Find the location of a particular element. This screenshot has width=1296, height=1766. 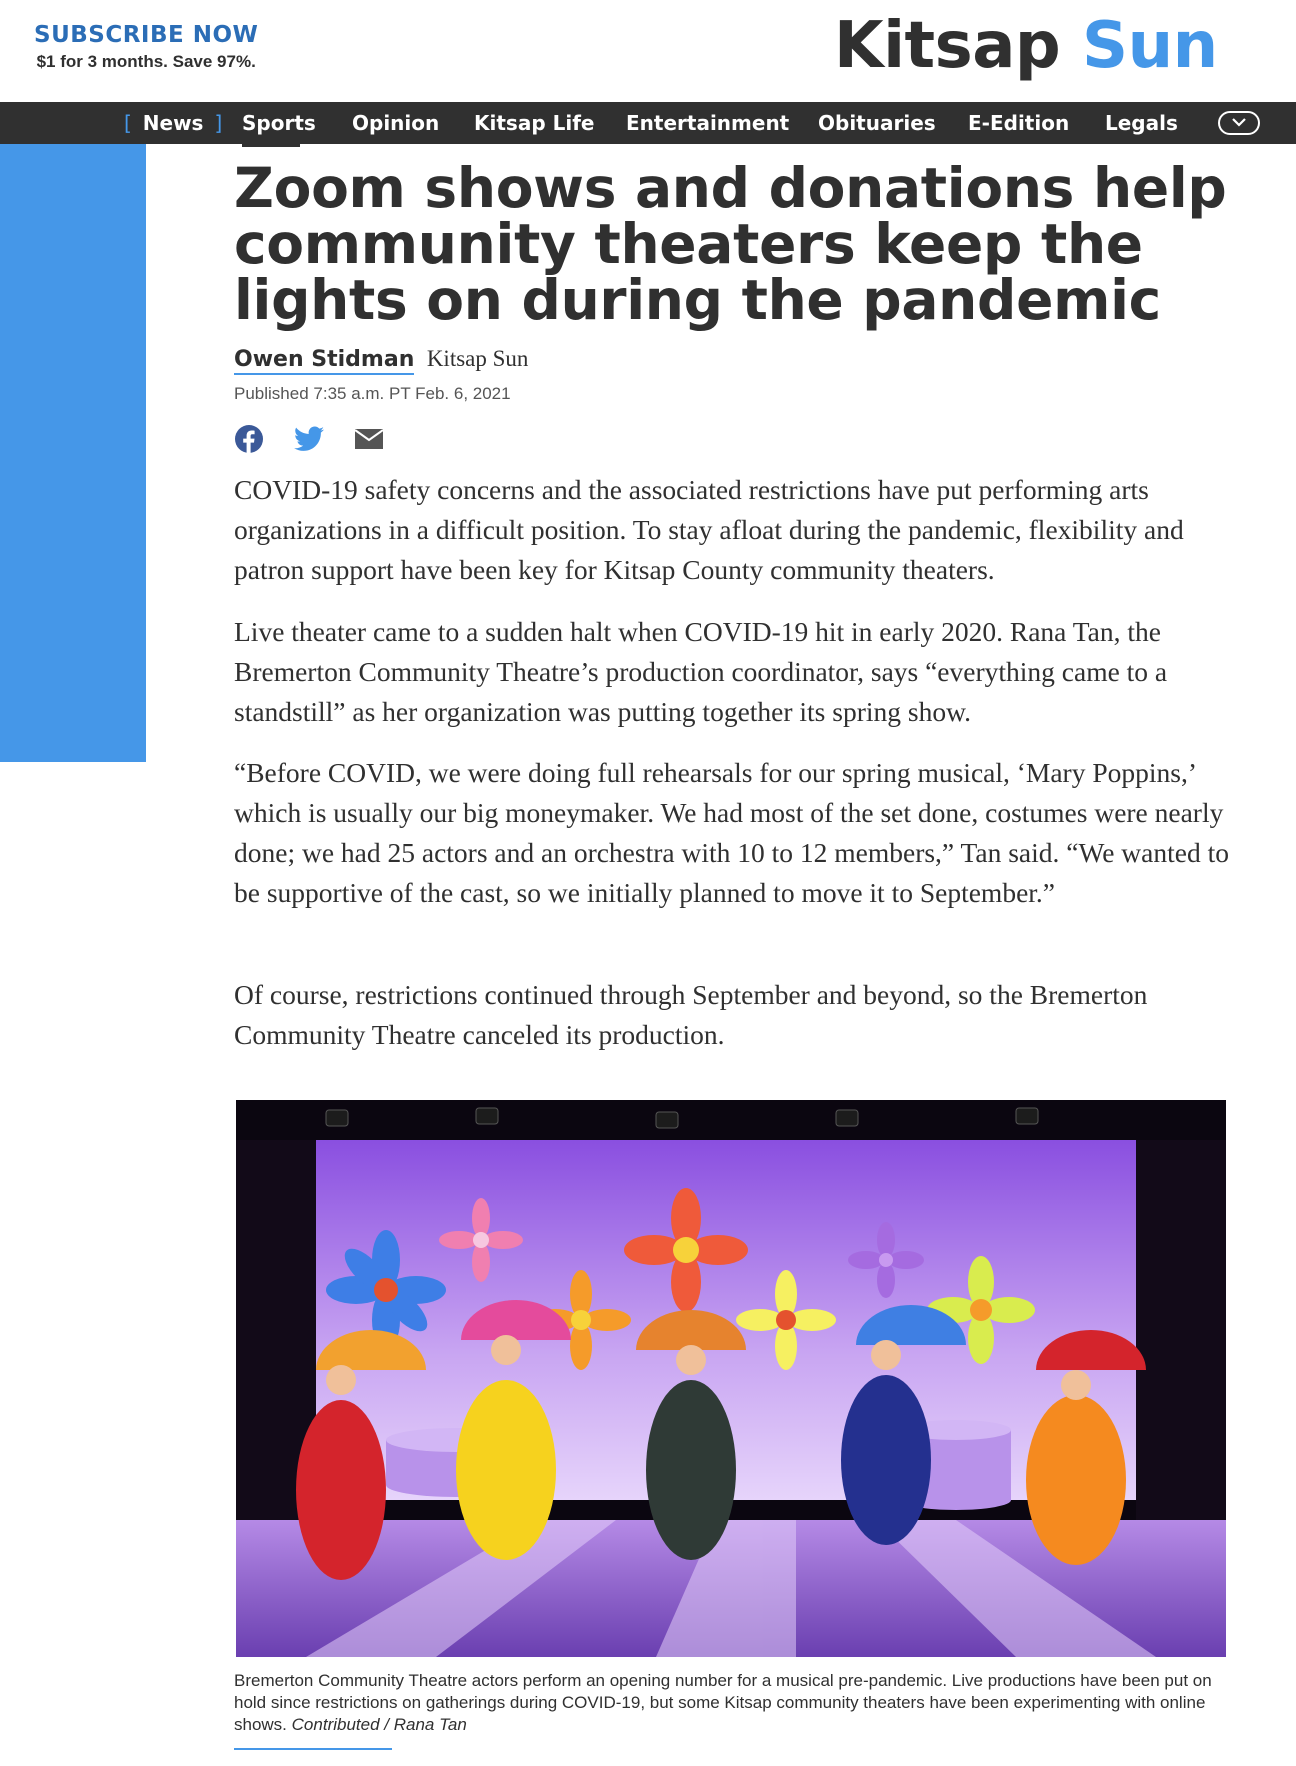

twitter-icon is located at coordinates (309, 438).